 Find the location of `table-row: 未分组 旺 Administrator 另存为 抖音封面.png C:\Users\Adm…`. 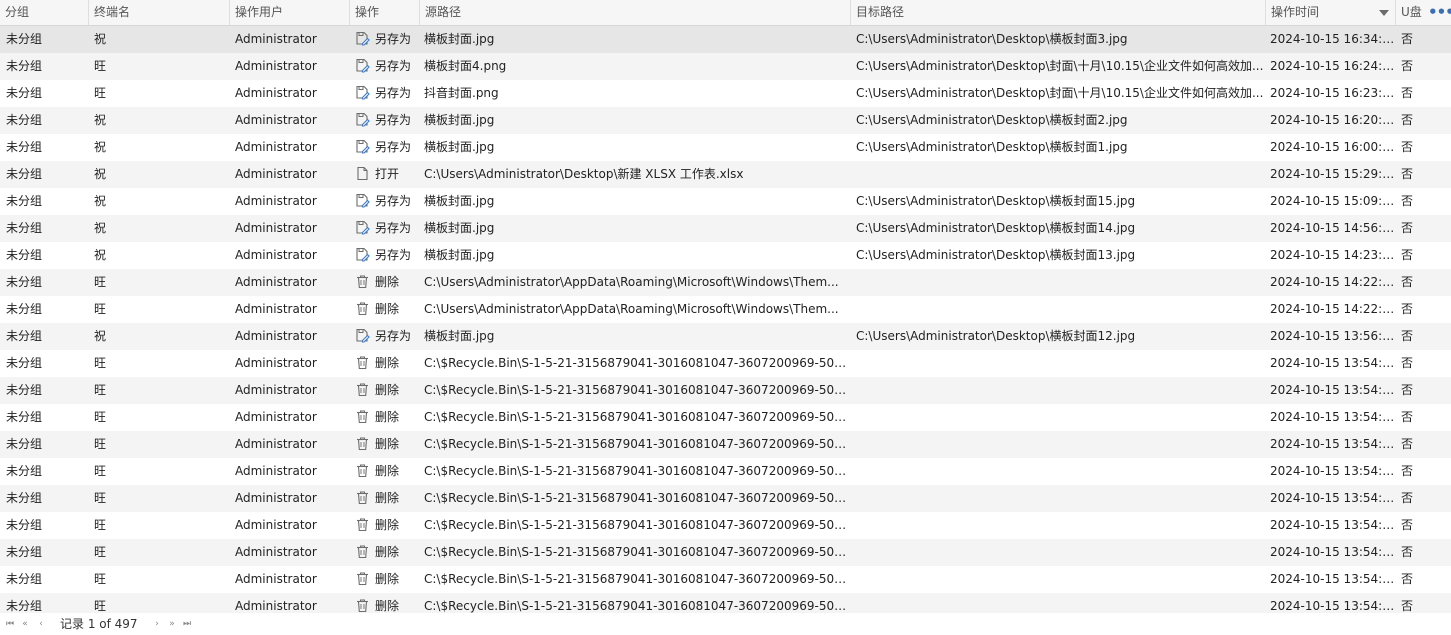

table-row: 未分组 旺 Administrator 另存为 抖音封面.png C:\Users\Adm… is located at coordinates (725, 93).